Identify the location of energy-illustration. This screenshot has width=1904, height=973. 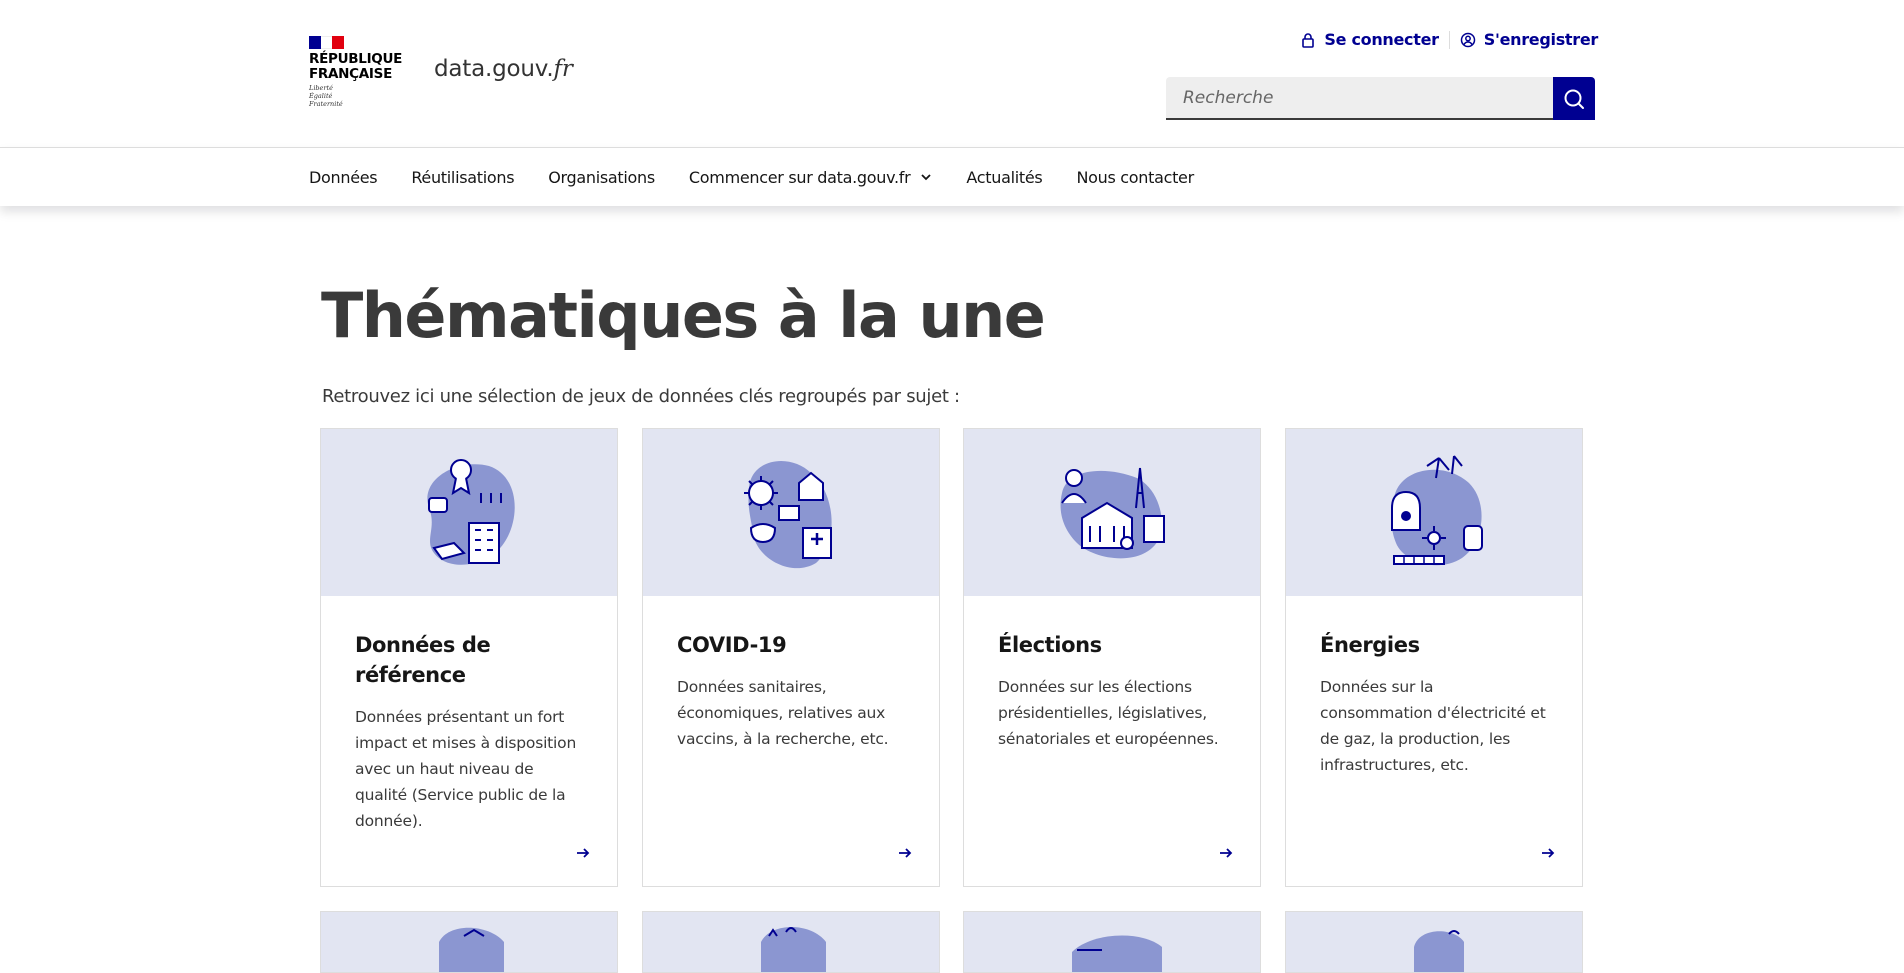
(1437, 509).